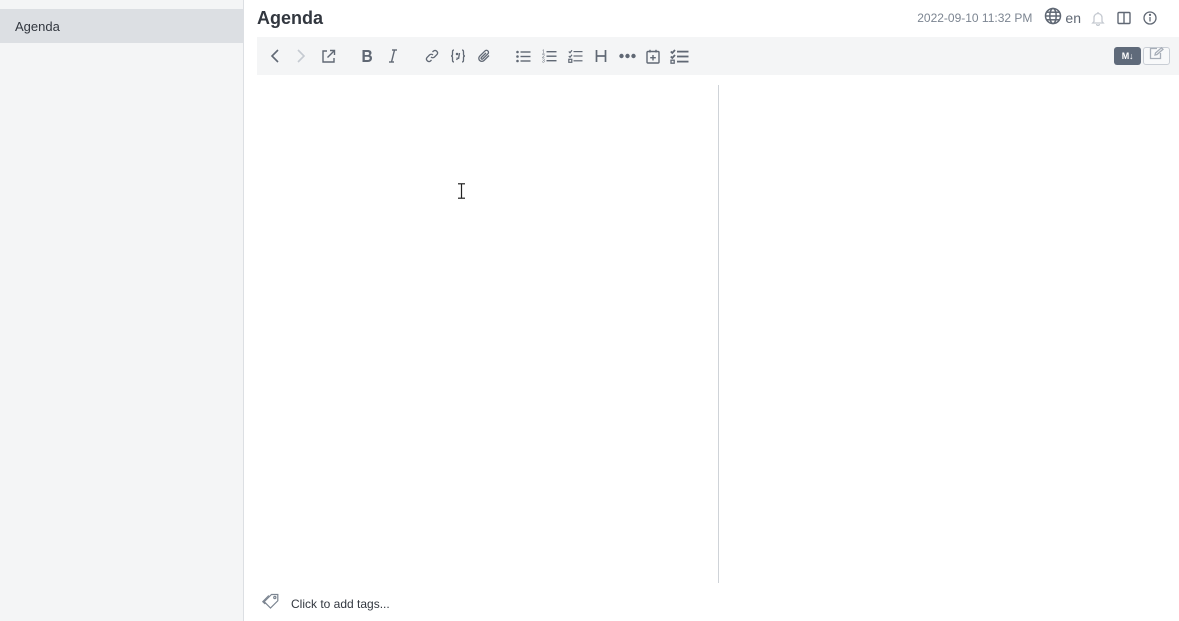  Describe the element at coordinates (37, 26) in the screenshot. I see `note-list-item-title: Agenda` at that location.